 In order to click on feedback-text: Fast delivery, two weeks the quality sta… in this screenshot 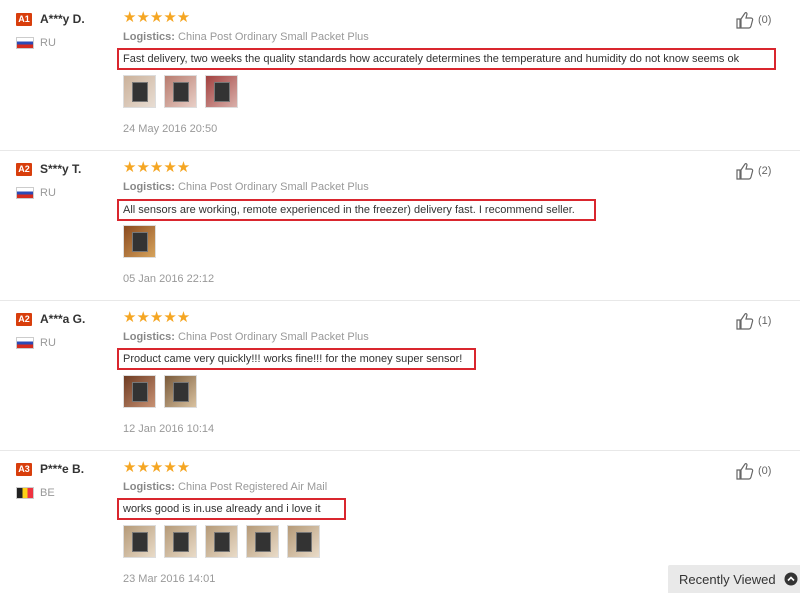, I will do `click(446, 59)`.